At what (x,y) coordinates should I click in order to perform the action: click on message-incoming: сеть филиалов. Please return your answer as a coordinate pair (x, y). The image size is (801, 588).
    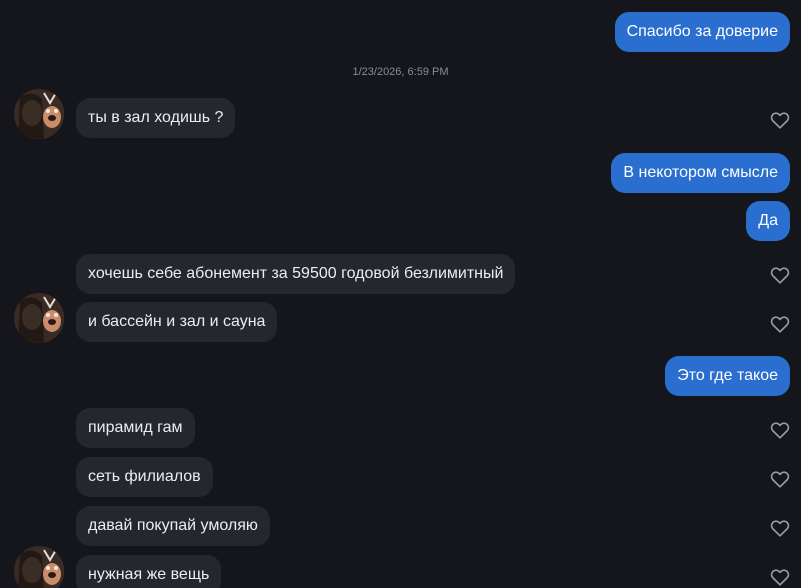
    Looking at the image, I should click on (144, 477).